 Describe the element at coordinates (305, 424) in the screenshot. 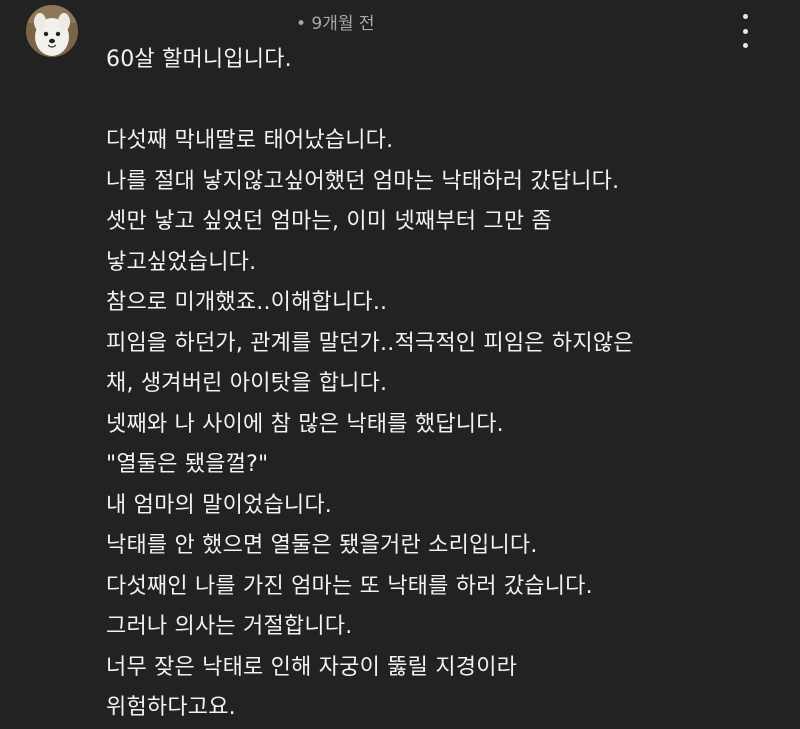

I see `comment-line: 넷째와 나 사이에 참 많은 낙태를 했답니다.` at that location.